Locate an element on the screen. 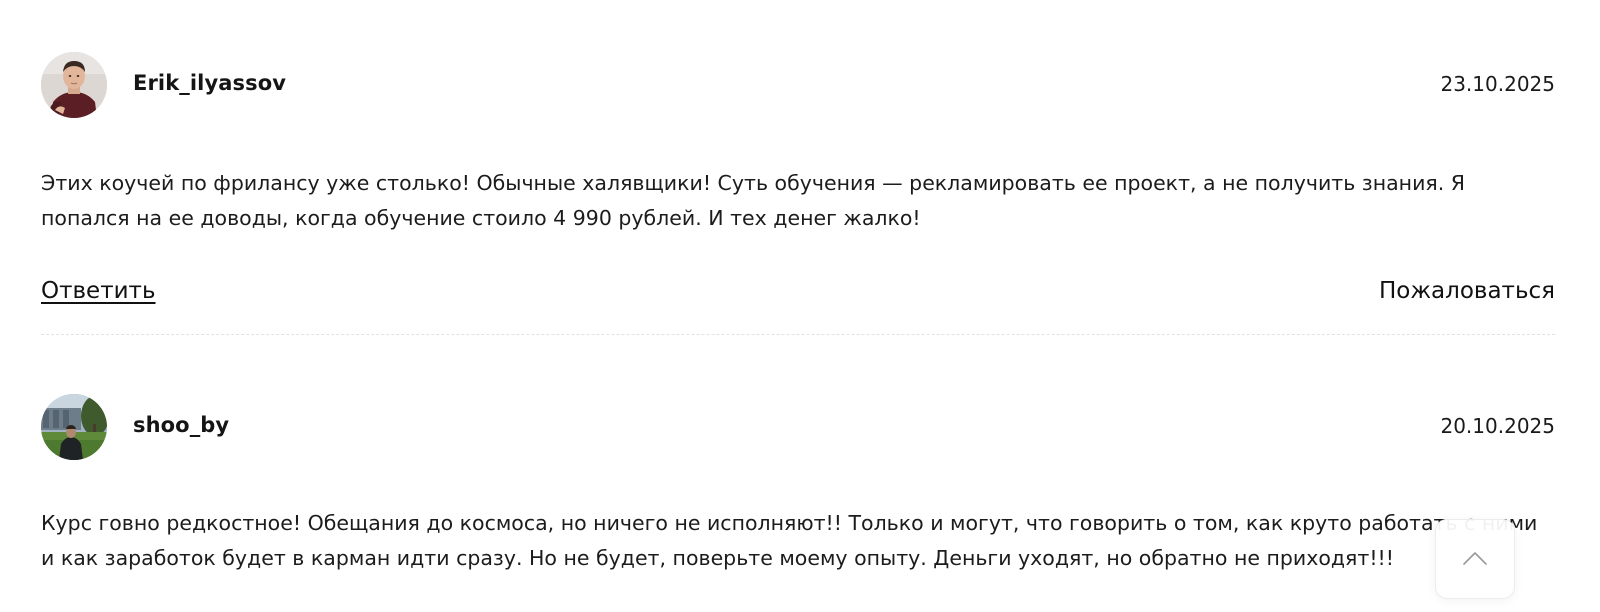 The width and height of the screenshot is (1600, 612). comment-actions: Ответить Пожаловаться is located at coordinates (798, 295).